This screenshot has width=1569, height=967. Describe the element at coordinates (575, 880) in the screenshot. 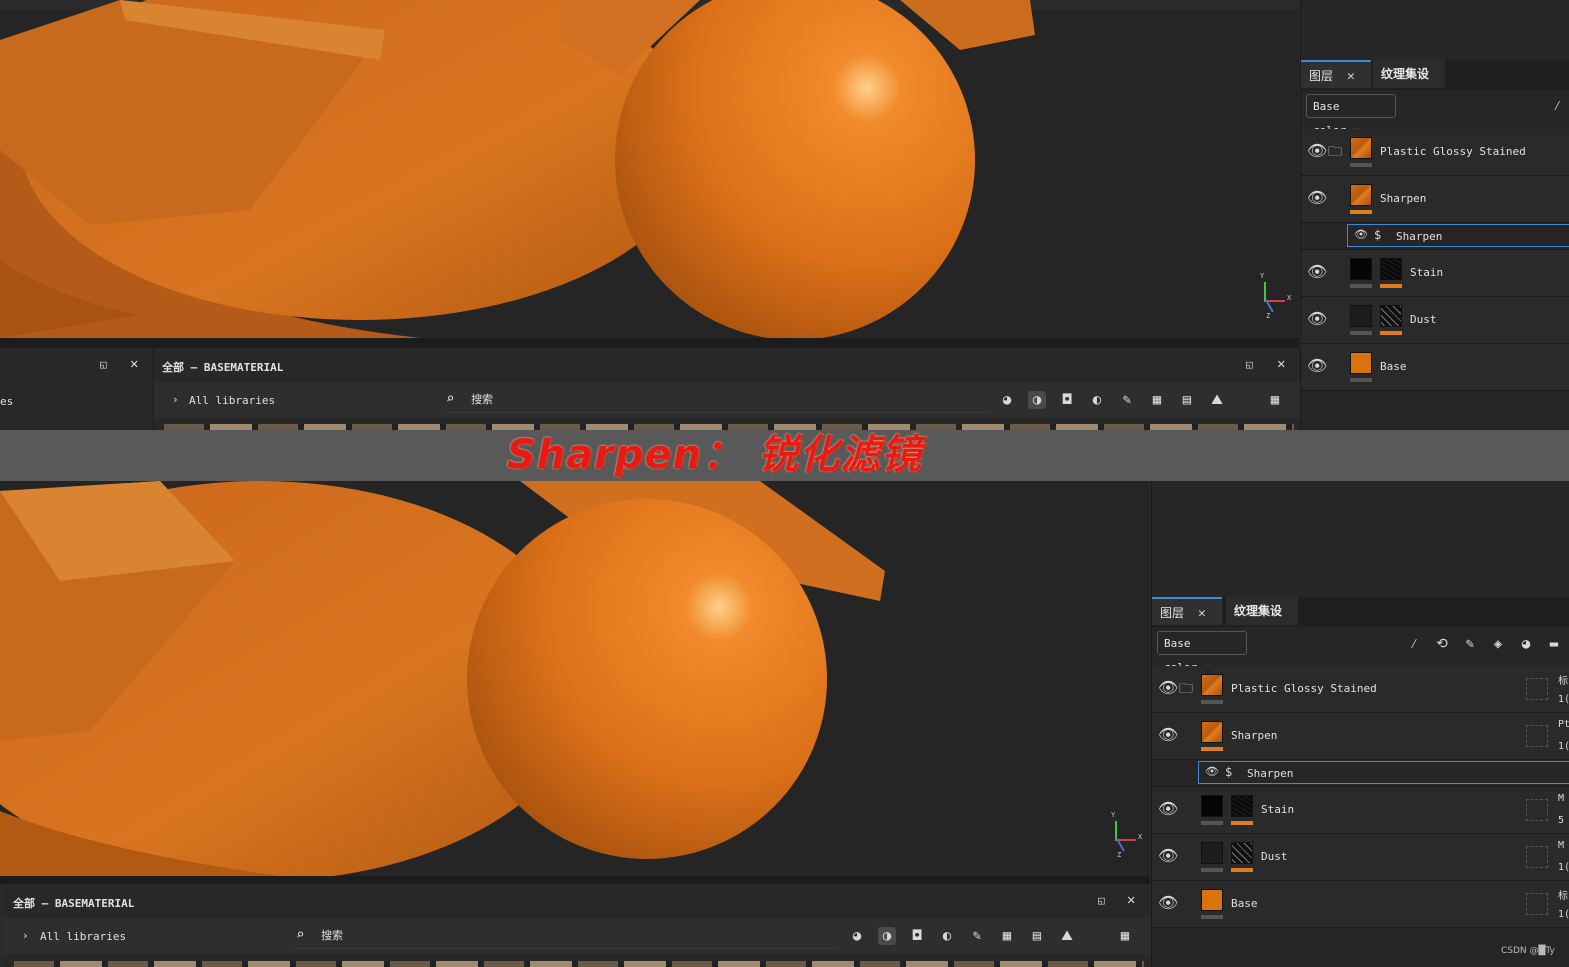

I see `viewport-bottom-edge` at that location.